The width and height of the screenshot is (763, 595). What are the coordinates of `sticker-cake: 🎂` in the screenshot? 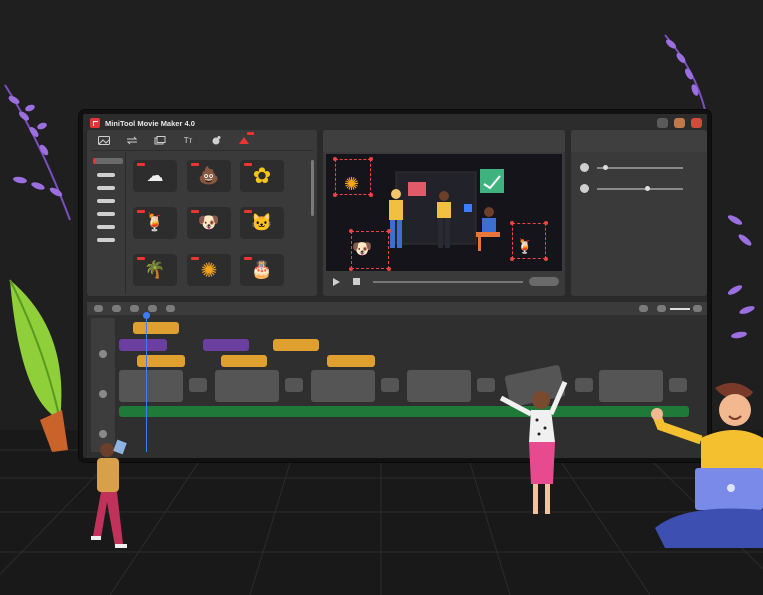 It's located at (262, 270).